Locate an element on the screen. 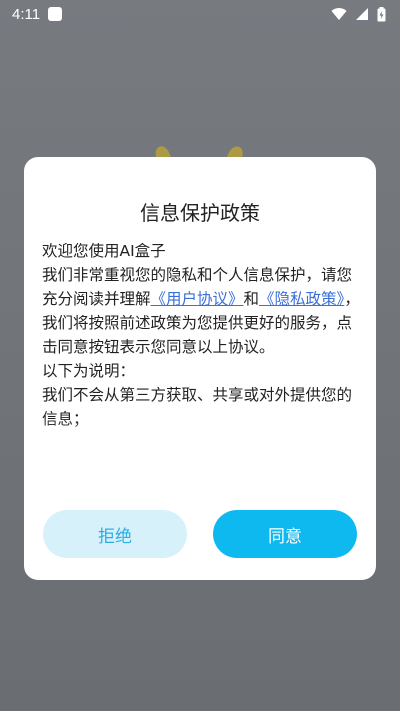 This screenshot has width=400, height=711. welcome-line: 欢迎您使用AI盒子 is located at coordinates (104, 251).